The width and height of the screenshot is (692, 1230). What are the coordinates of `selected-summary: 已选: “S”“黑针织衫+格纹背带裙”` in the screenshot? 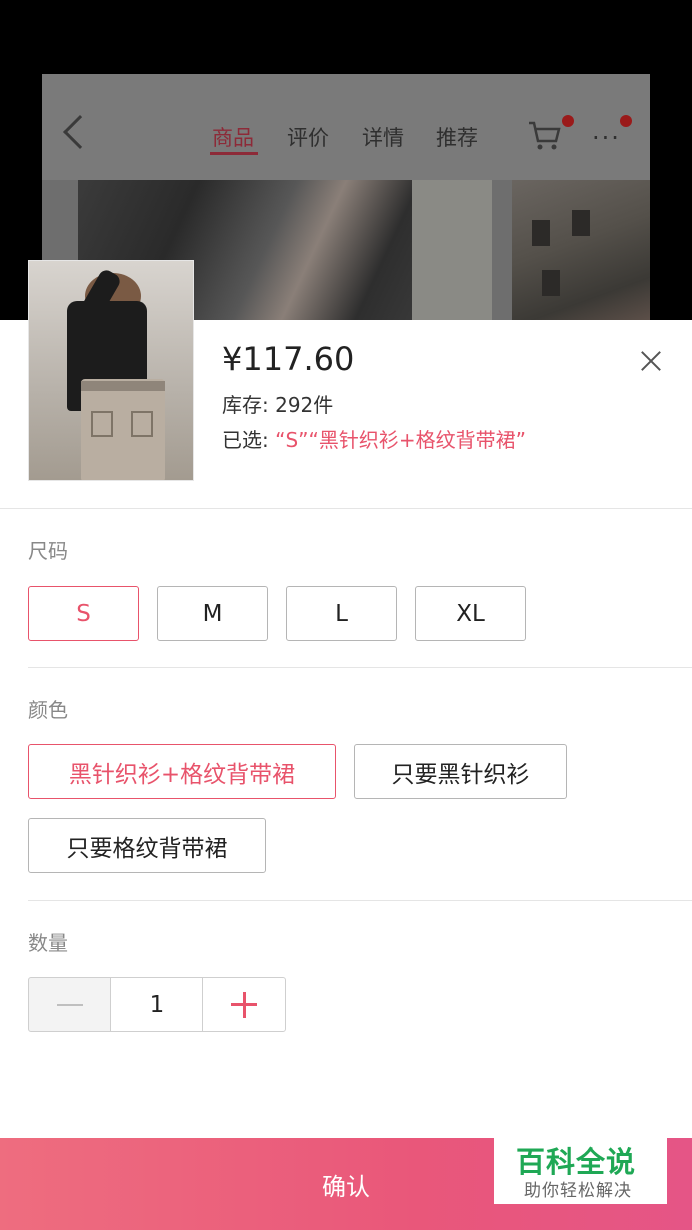 It's located at (374, 438).